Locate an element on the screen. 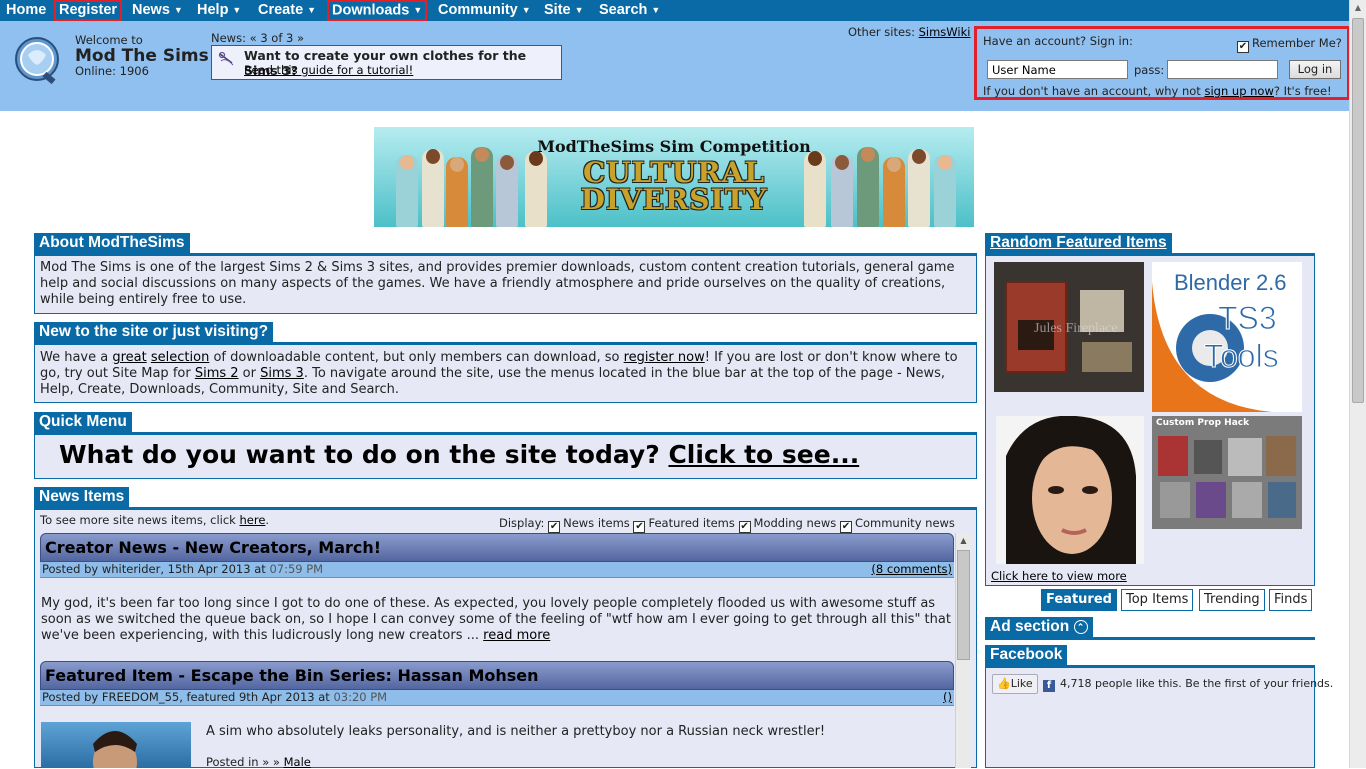 Image resolution: width=1366 pixels, height=769 pixels. register-now-link: register now is located at coordinates (664, 357).